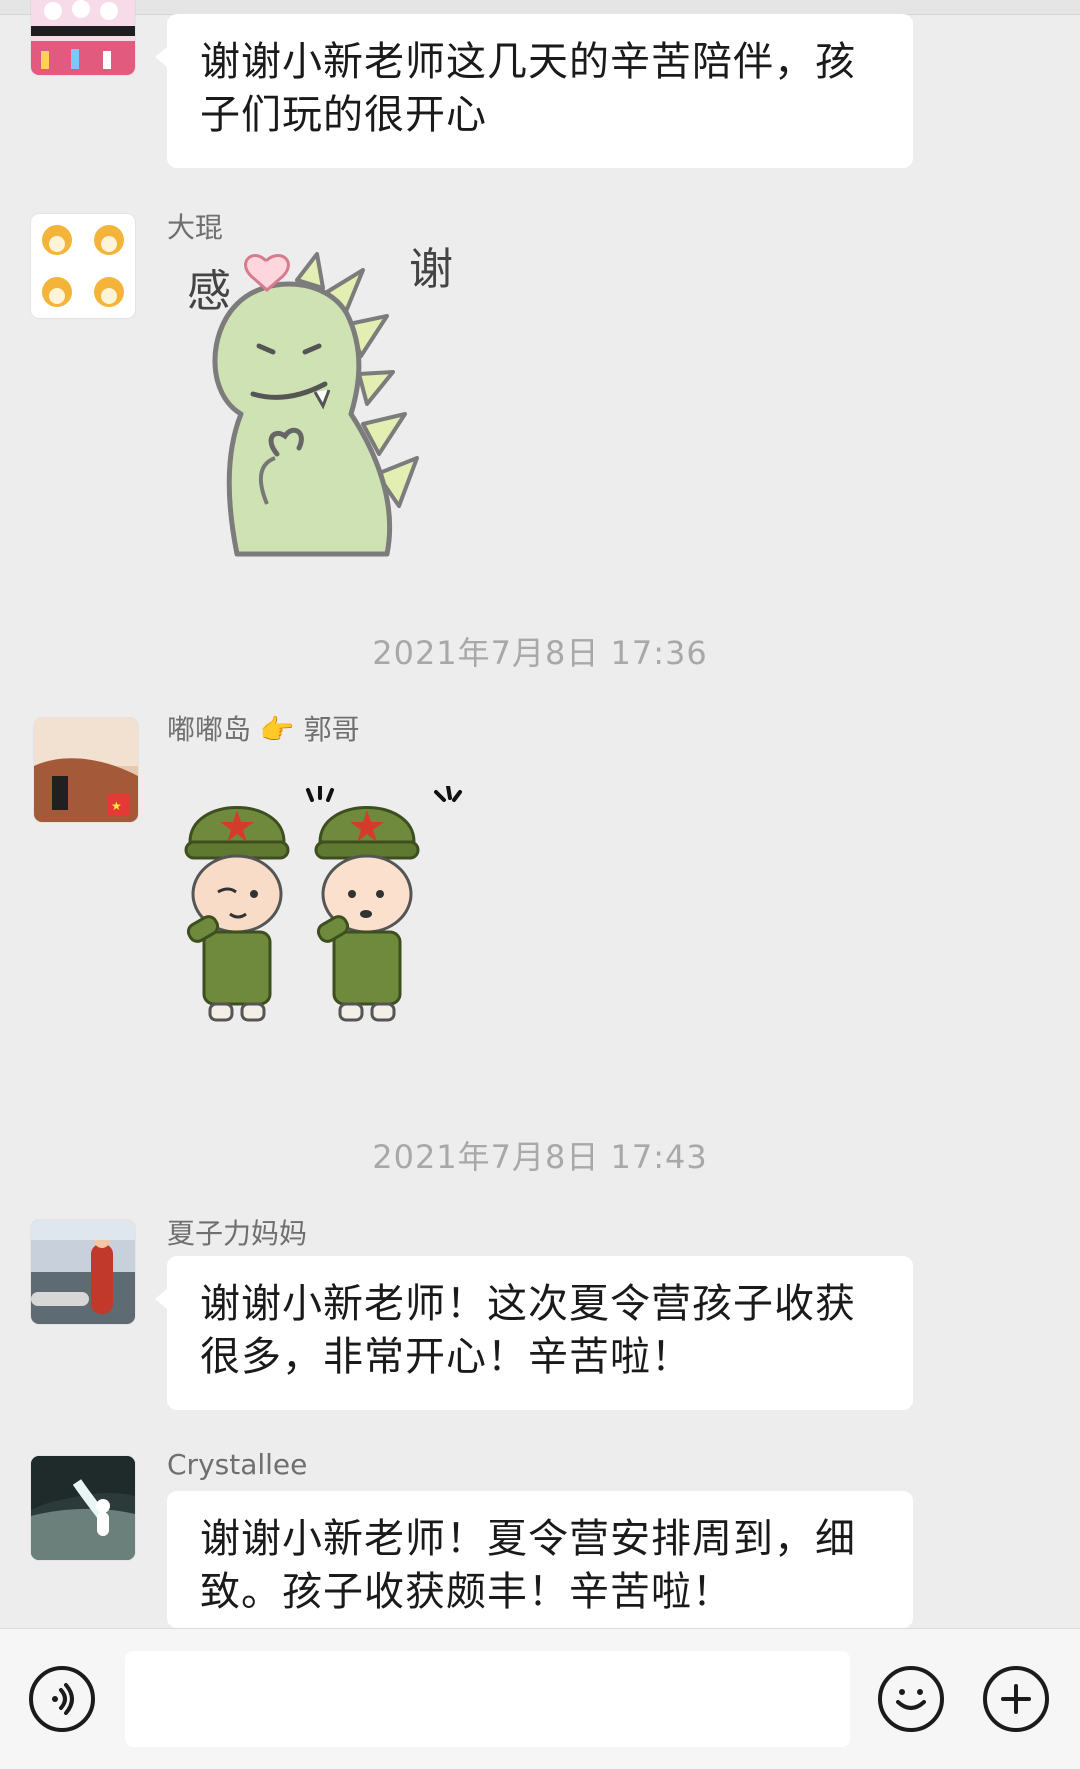 The image size is (1080, 1769). I want to click on plus-icon, so click(1016, 1699).